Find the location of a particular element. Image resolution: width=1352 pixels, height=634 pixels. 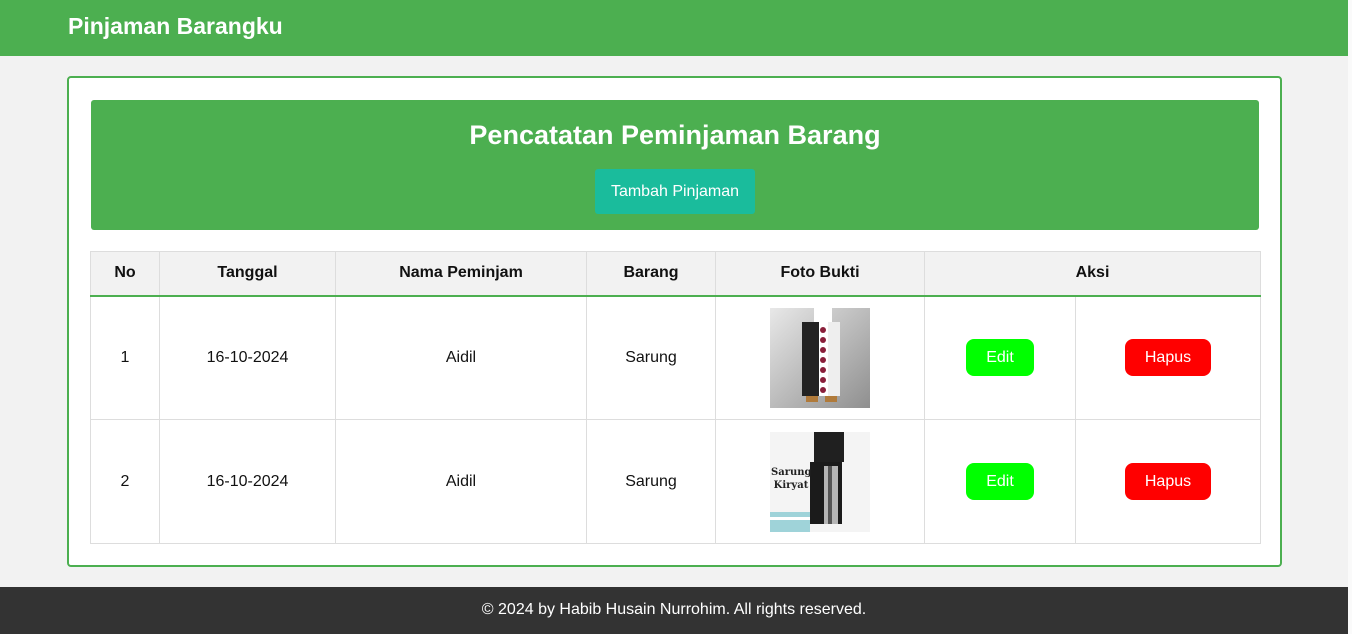

page-title: Pencatatan Peminjaman Barang is located at coordinates (675, 135).